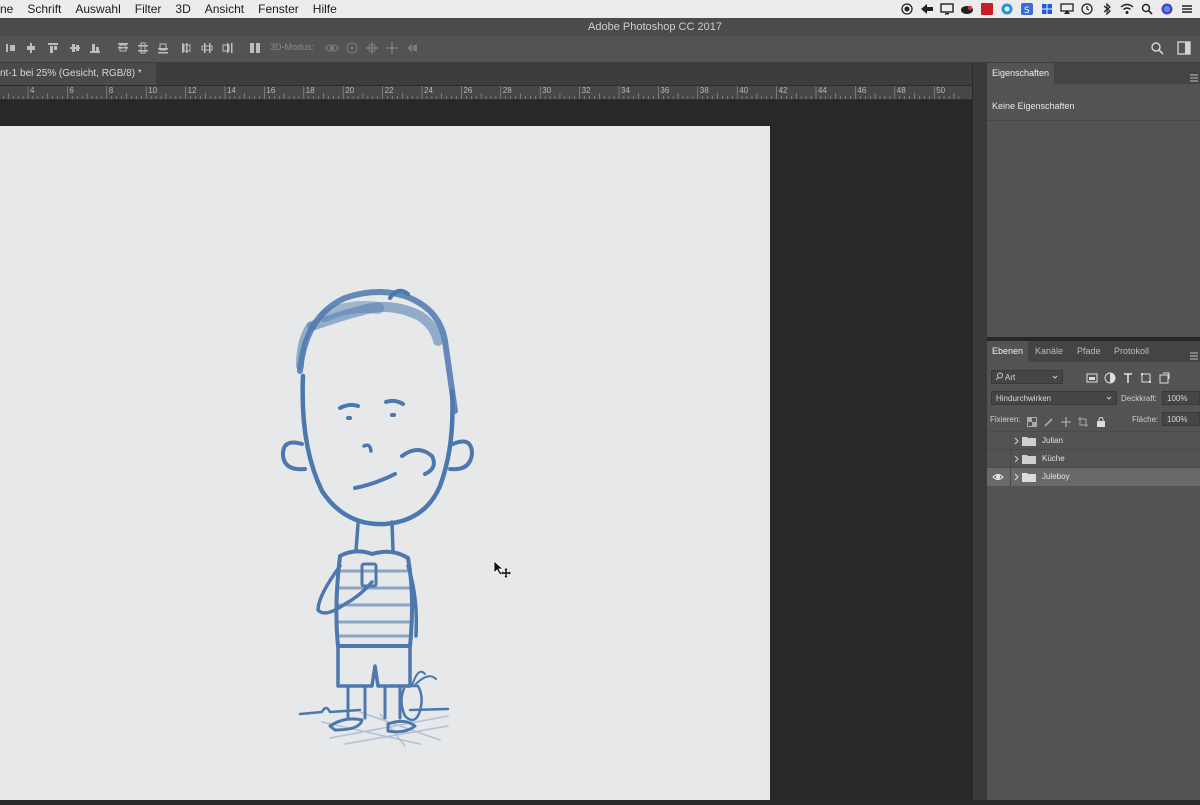  Describe the element at coordinates (1052, 440) in the screenshot. I see `layer-name: Julian` at that location.